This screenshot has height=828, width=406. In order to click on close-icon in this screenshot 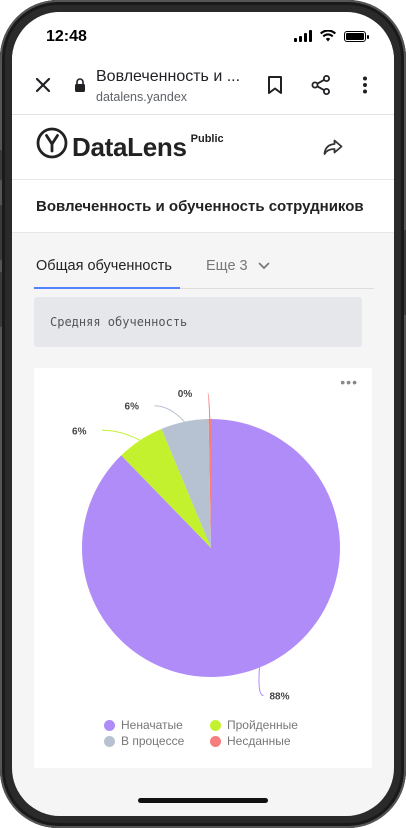, I will do `click(43, 85)`.